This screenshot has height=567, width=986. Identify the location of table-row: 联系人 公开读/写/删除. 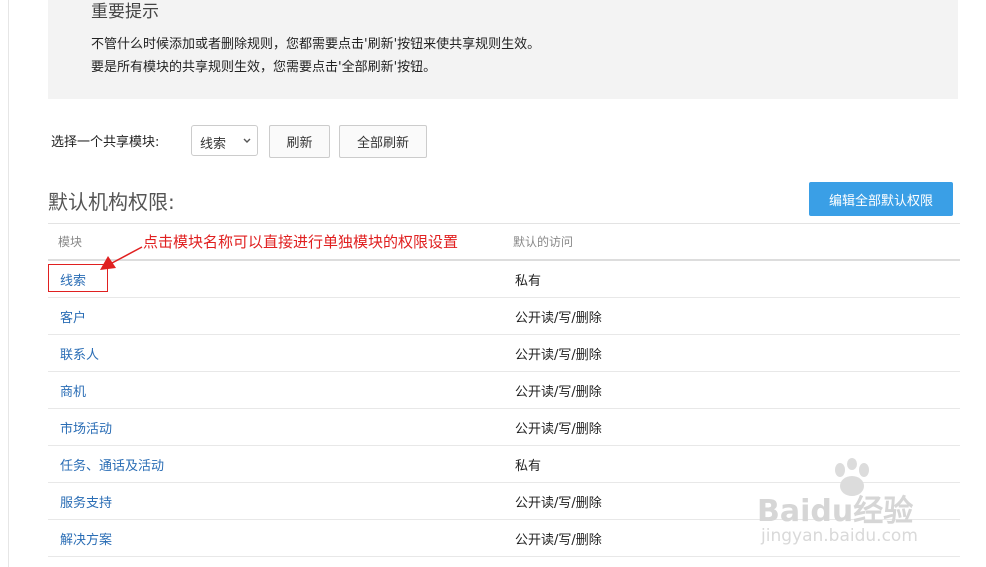
(504, 353).